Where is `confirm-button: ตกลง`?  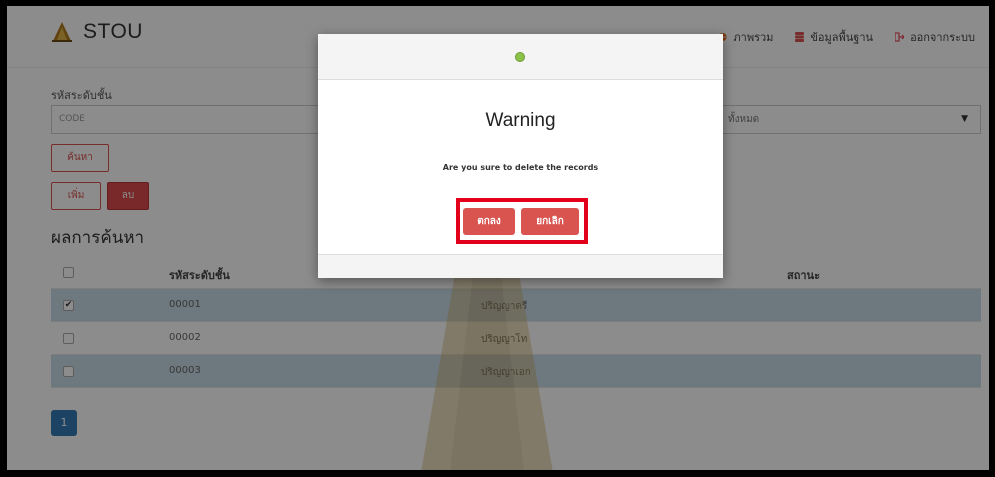 confirm-button: ตกลง is located at coordinates (489, 221).